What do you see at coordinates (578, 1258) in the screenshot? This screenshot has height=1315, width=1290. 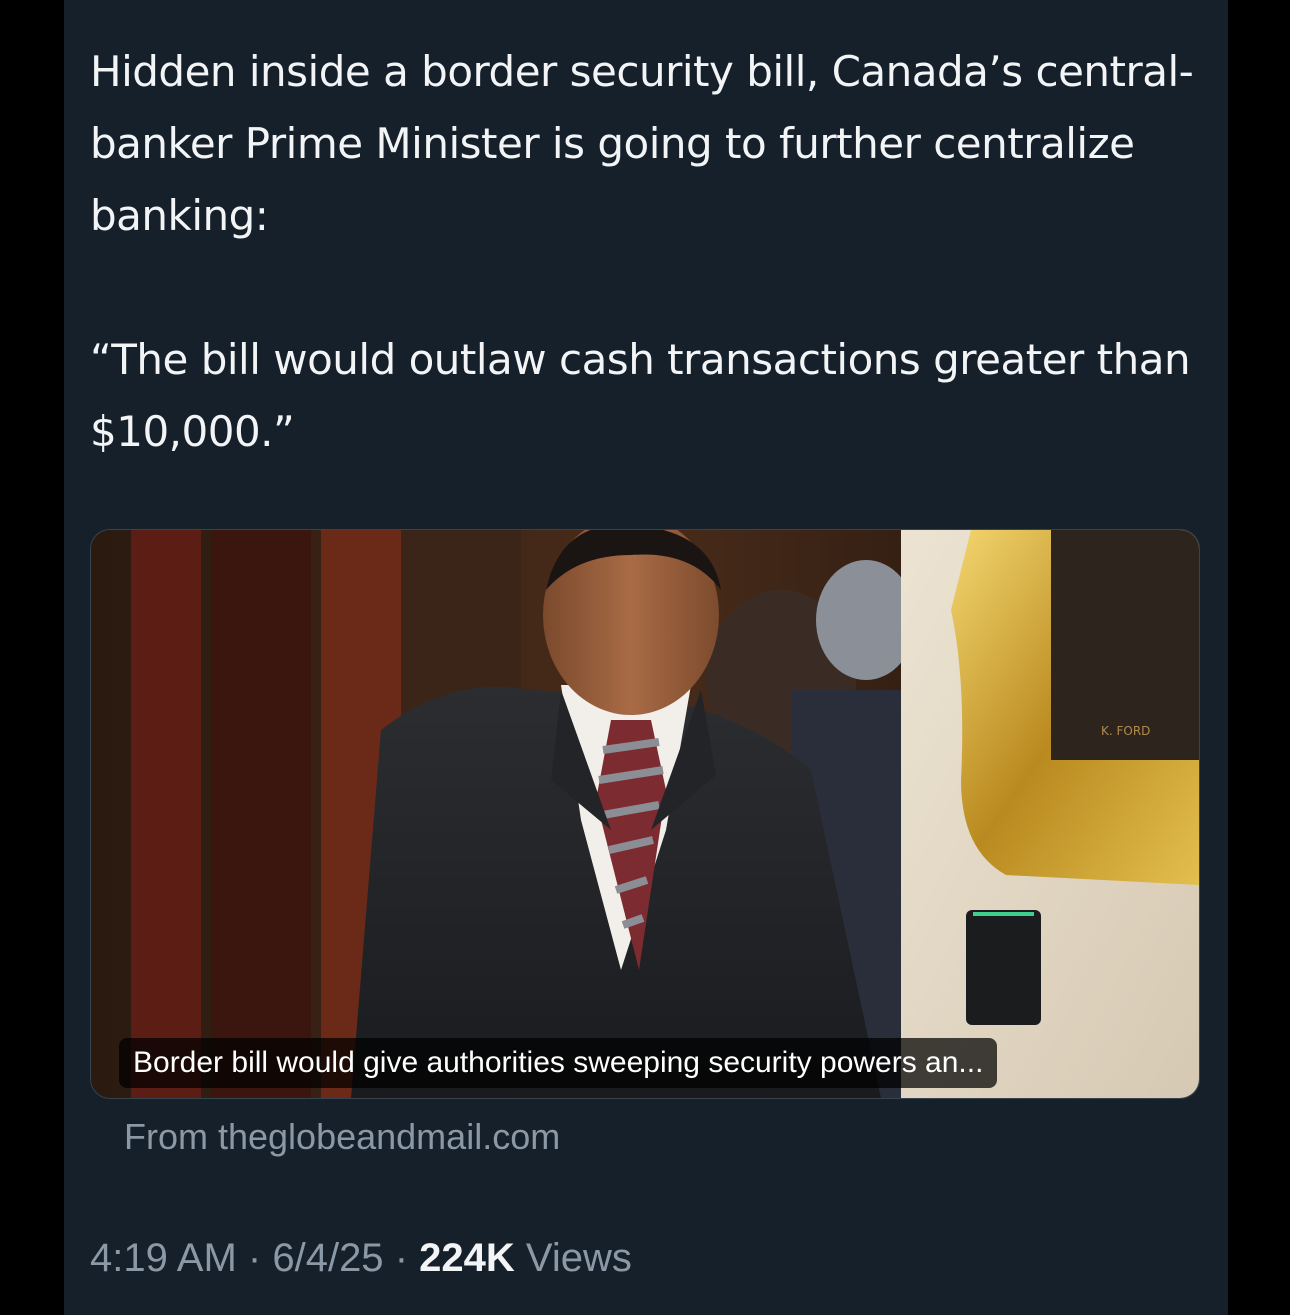 I see `views-label: Views` at bounding box center [578, 1258].